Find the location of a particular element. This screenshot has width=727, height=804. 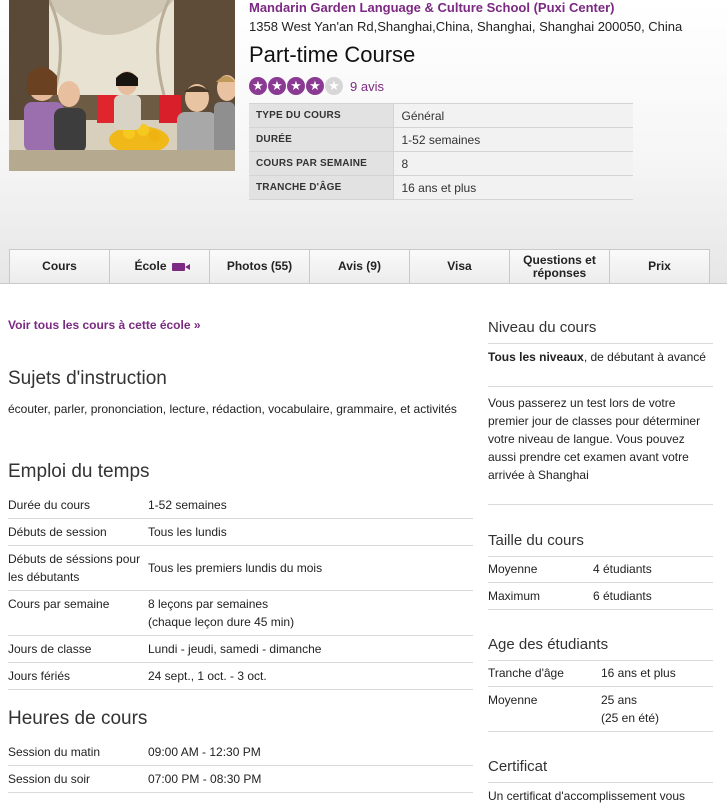

tab-ecole: École is located at coordinates (160, 266).